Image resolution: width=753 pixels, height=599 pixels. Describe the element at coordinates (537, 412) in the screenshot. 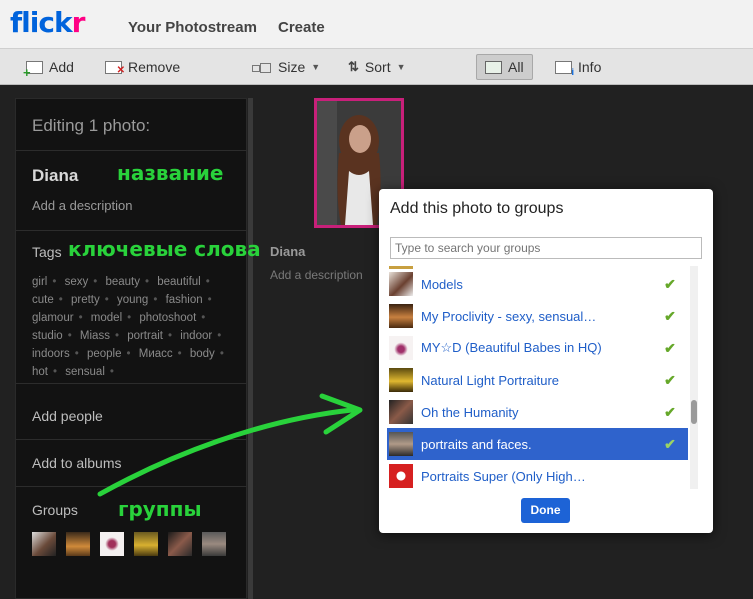

I see `group-list-item: Oh the Humanity ✔` at that location.